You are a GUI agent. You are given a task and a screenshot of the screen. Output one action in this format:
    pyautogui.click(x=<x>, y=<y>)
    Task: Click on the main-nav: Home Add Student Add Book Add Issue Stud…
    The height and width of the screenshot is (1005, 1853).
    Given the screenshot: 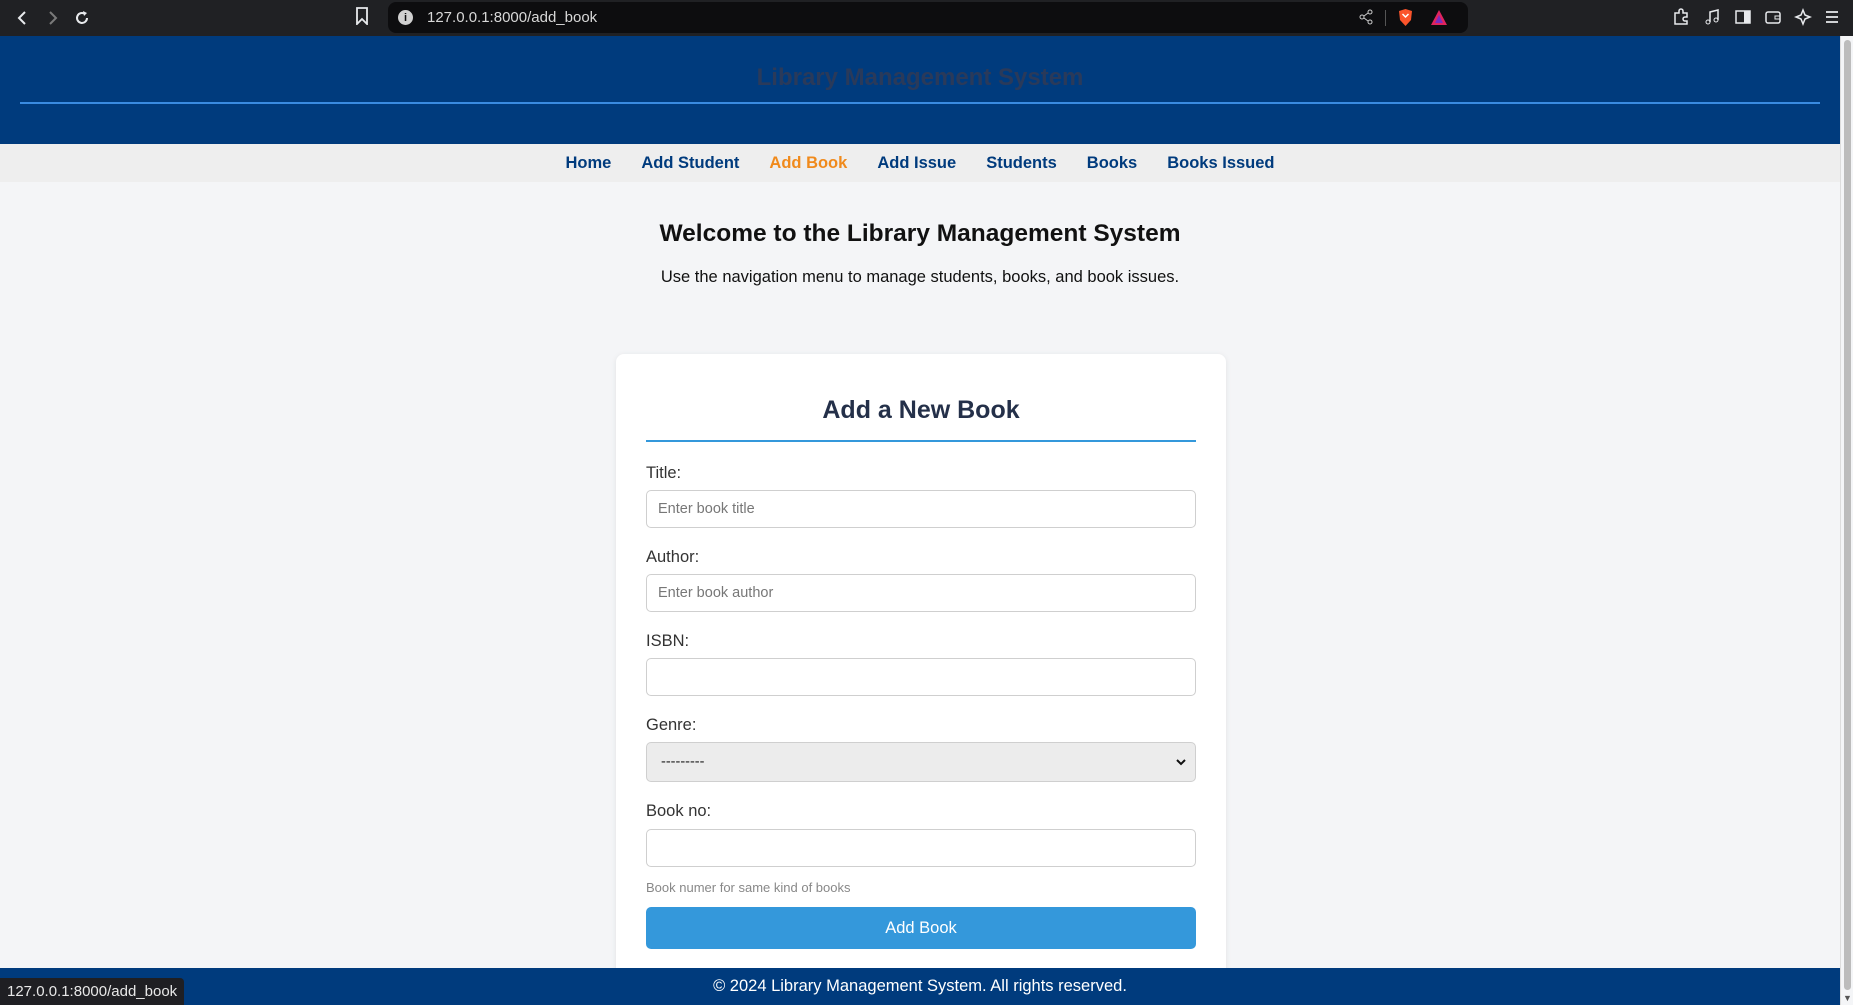 What is the action you would take?
    pyautogui.click(x=920, y=163)
    